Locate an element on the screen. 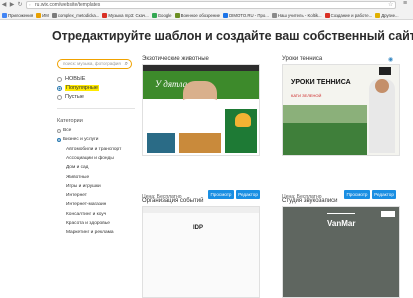  category-label: Маркетинг и реклама is located at coordinates (90, 233).